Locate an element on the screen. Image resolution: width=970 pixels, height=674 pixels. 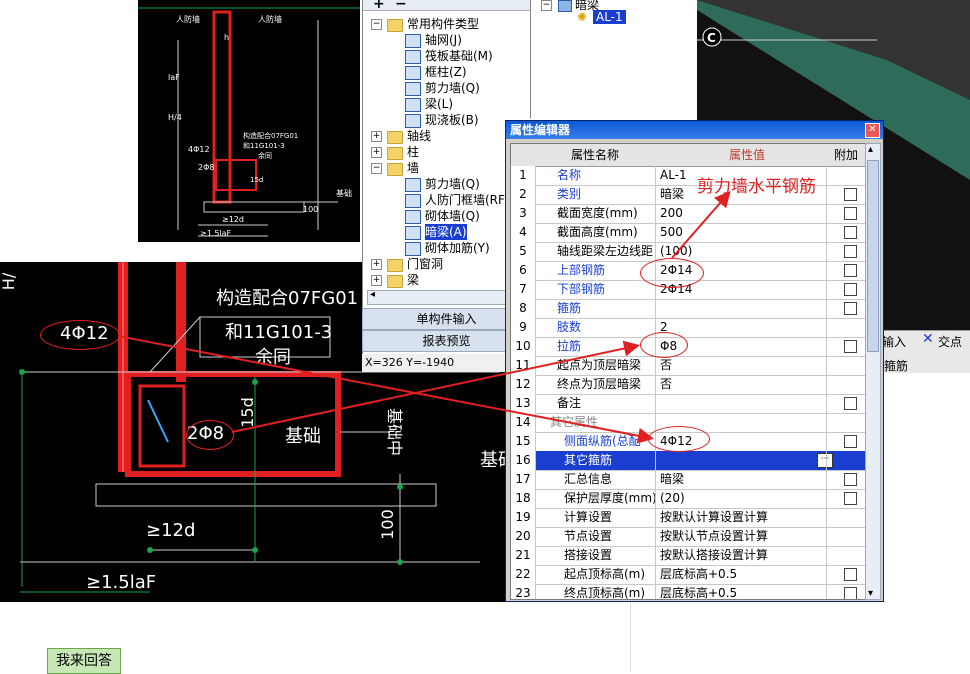
header-add: 附加 is located at coordinates (846, 155).